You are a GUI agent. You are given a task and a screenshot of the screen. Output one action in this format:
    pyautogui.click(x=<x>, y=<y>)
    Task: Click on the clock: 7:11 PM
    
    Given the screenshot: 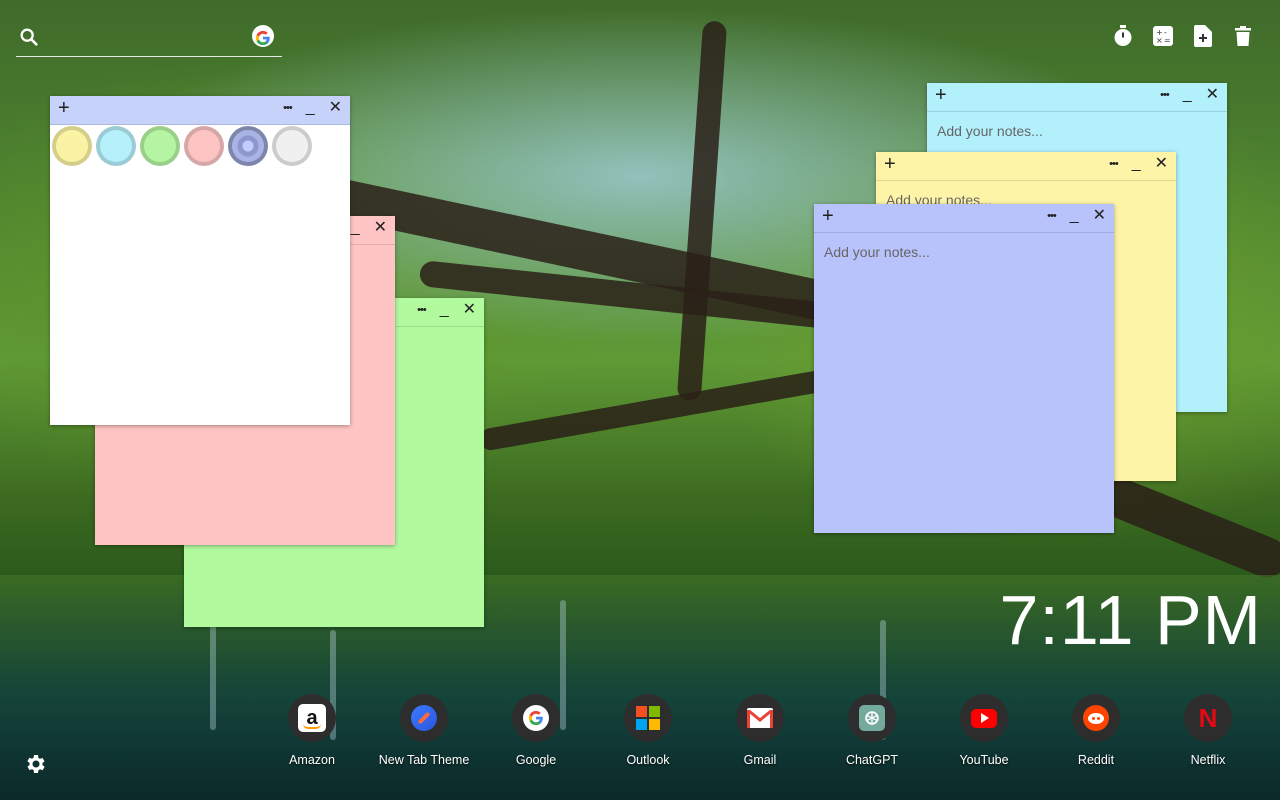 What is the action you would take?
    pyautogui.click(x=1130, y=620)
    